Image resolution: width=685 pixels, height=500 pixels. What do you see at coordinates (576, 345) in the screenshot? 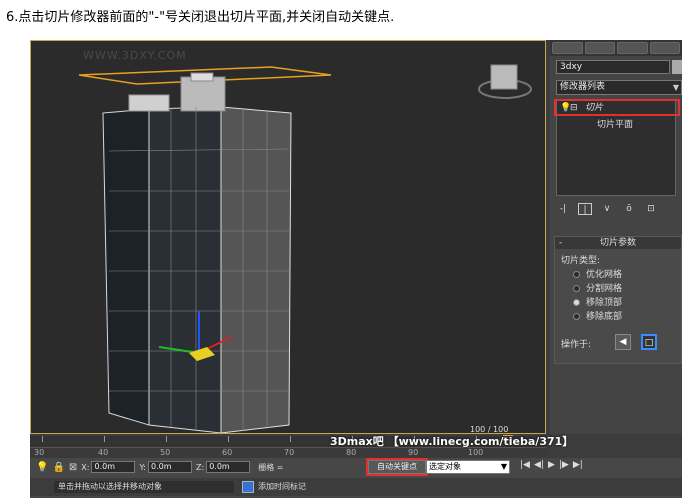
I see `operate-on-label: 操作于:` at bounding box center [576, 345].